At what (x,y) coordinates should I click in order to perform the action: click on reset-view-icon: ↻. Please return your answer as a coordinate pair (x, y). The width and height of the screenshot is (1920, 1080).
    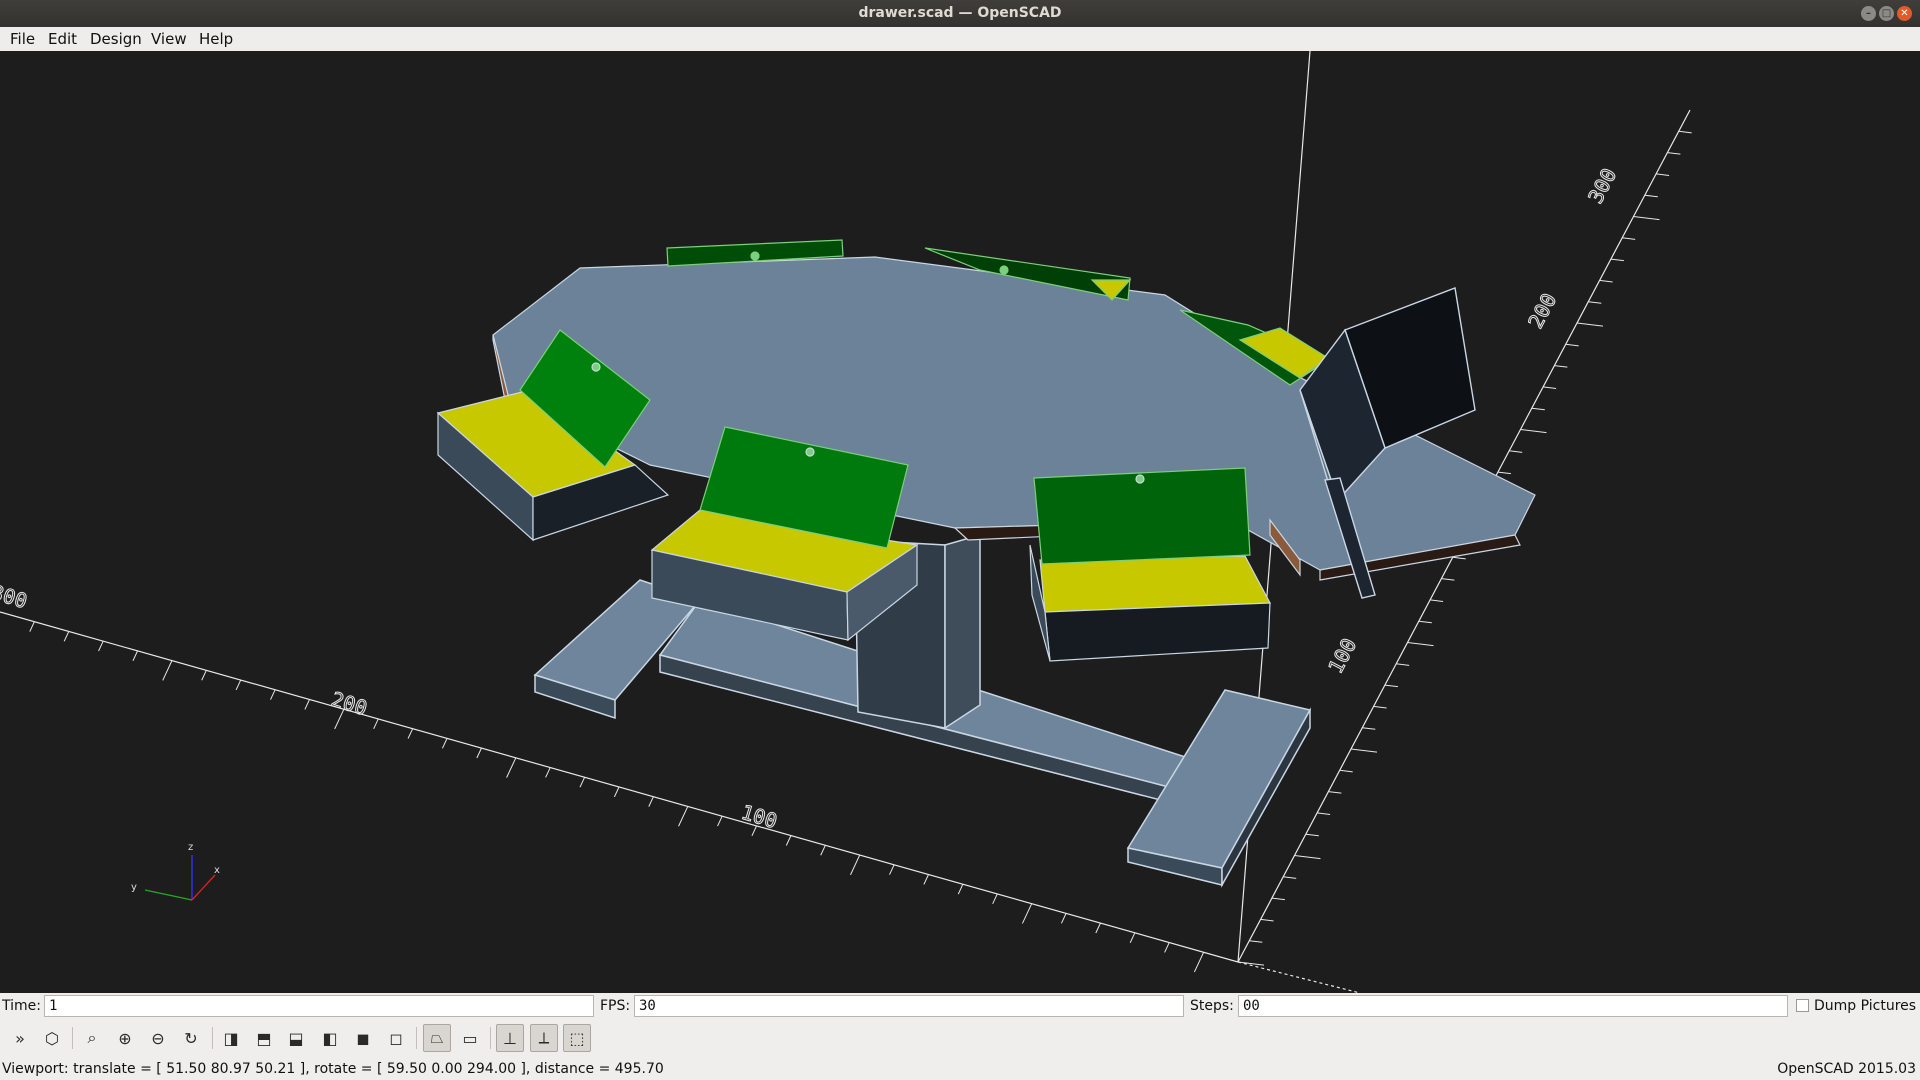
    Looking at the image, I should click on (191, 1038).